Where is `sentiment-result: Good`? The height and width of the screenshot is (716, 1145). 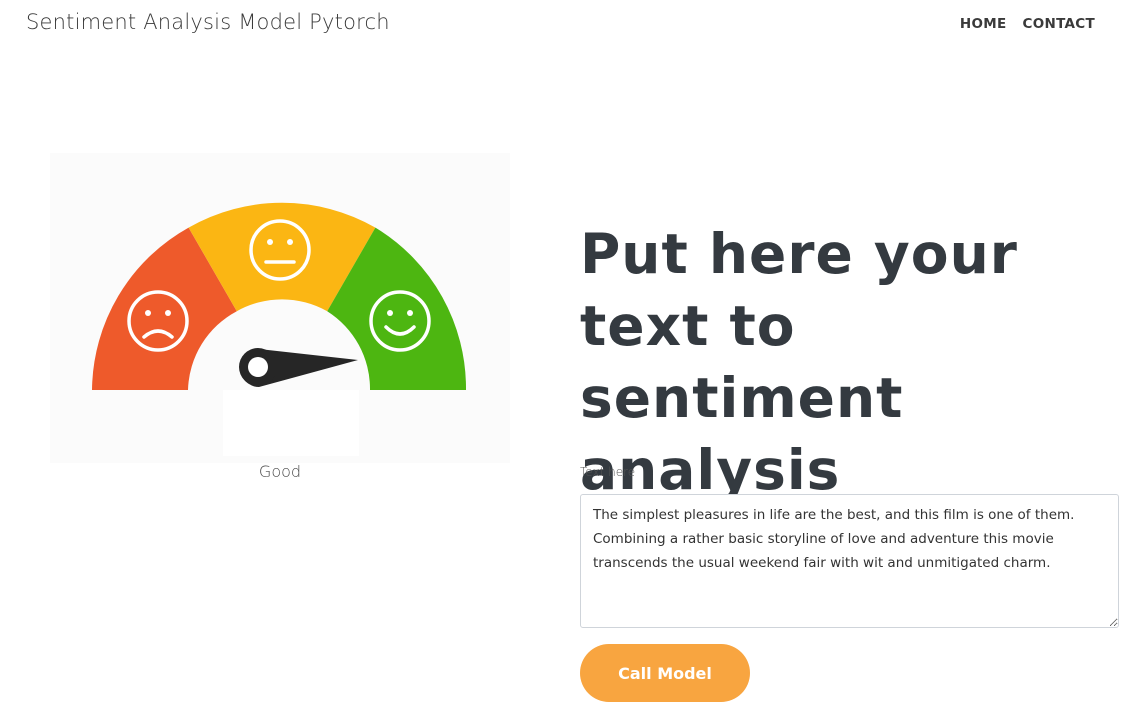
sentiment-result: Good is located at coordinates (280, 471).